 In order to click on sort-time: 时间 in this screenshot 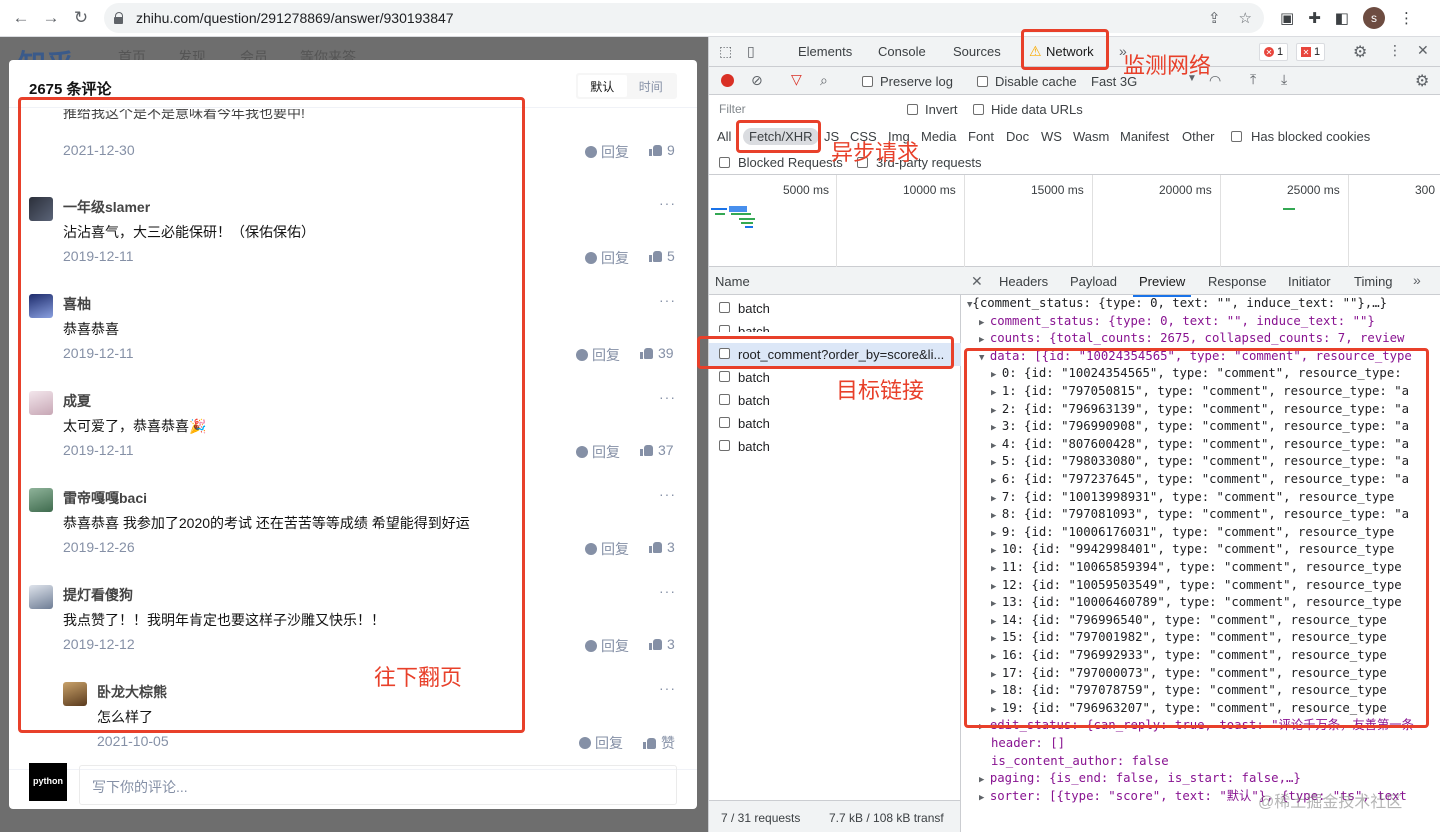, I will do `click(651, 86)`.